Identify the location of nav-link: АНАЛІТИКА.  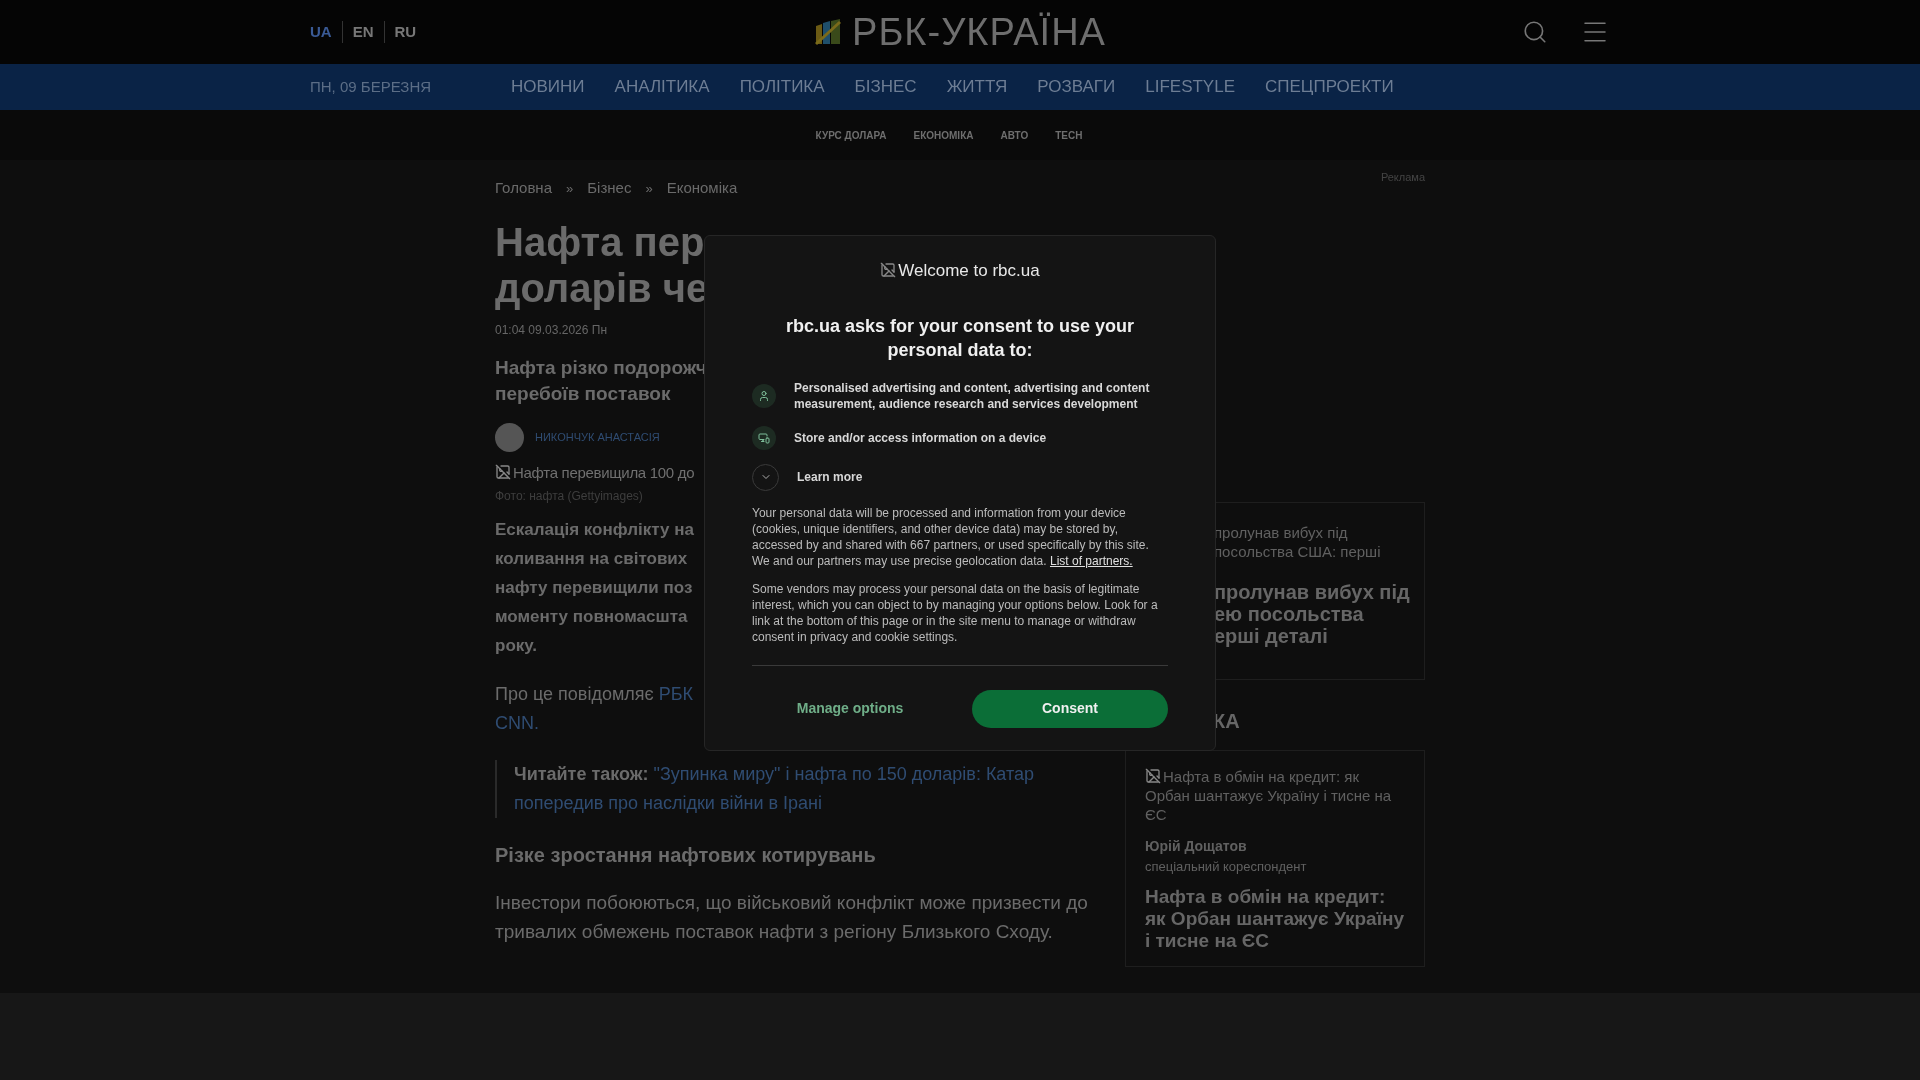
(662, 87).